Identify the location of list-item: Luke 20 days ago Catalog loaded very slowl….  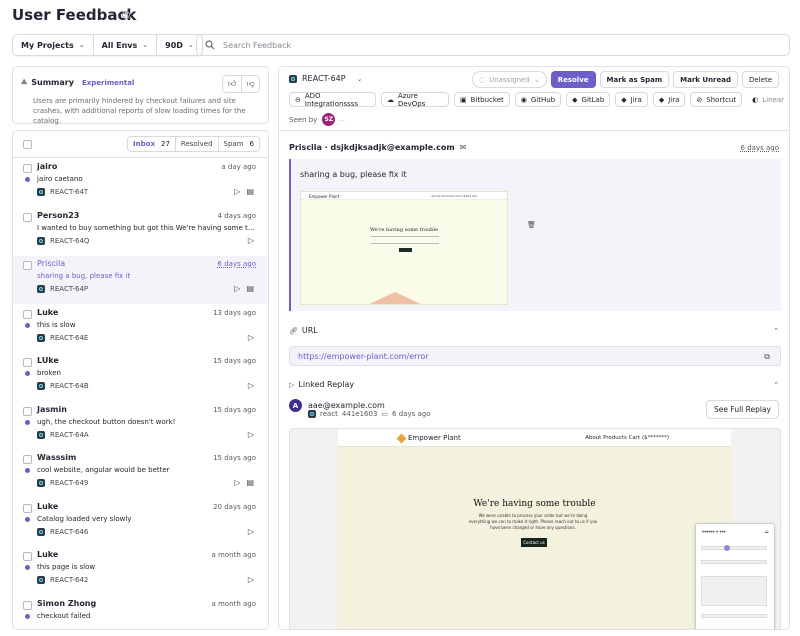
(140, 523).